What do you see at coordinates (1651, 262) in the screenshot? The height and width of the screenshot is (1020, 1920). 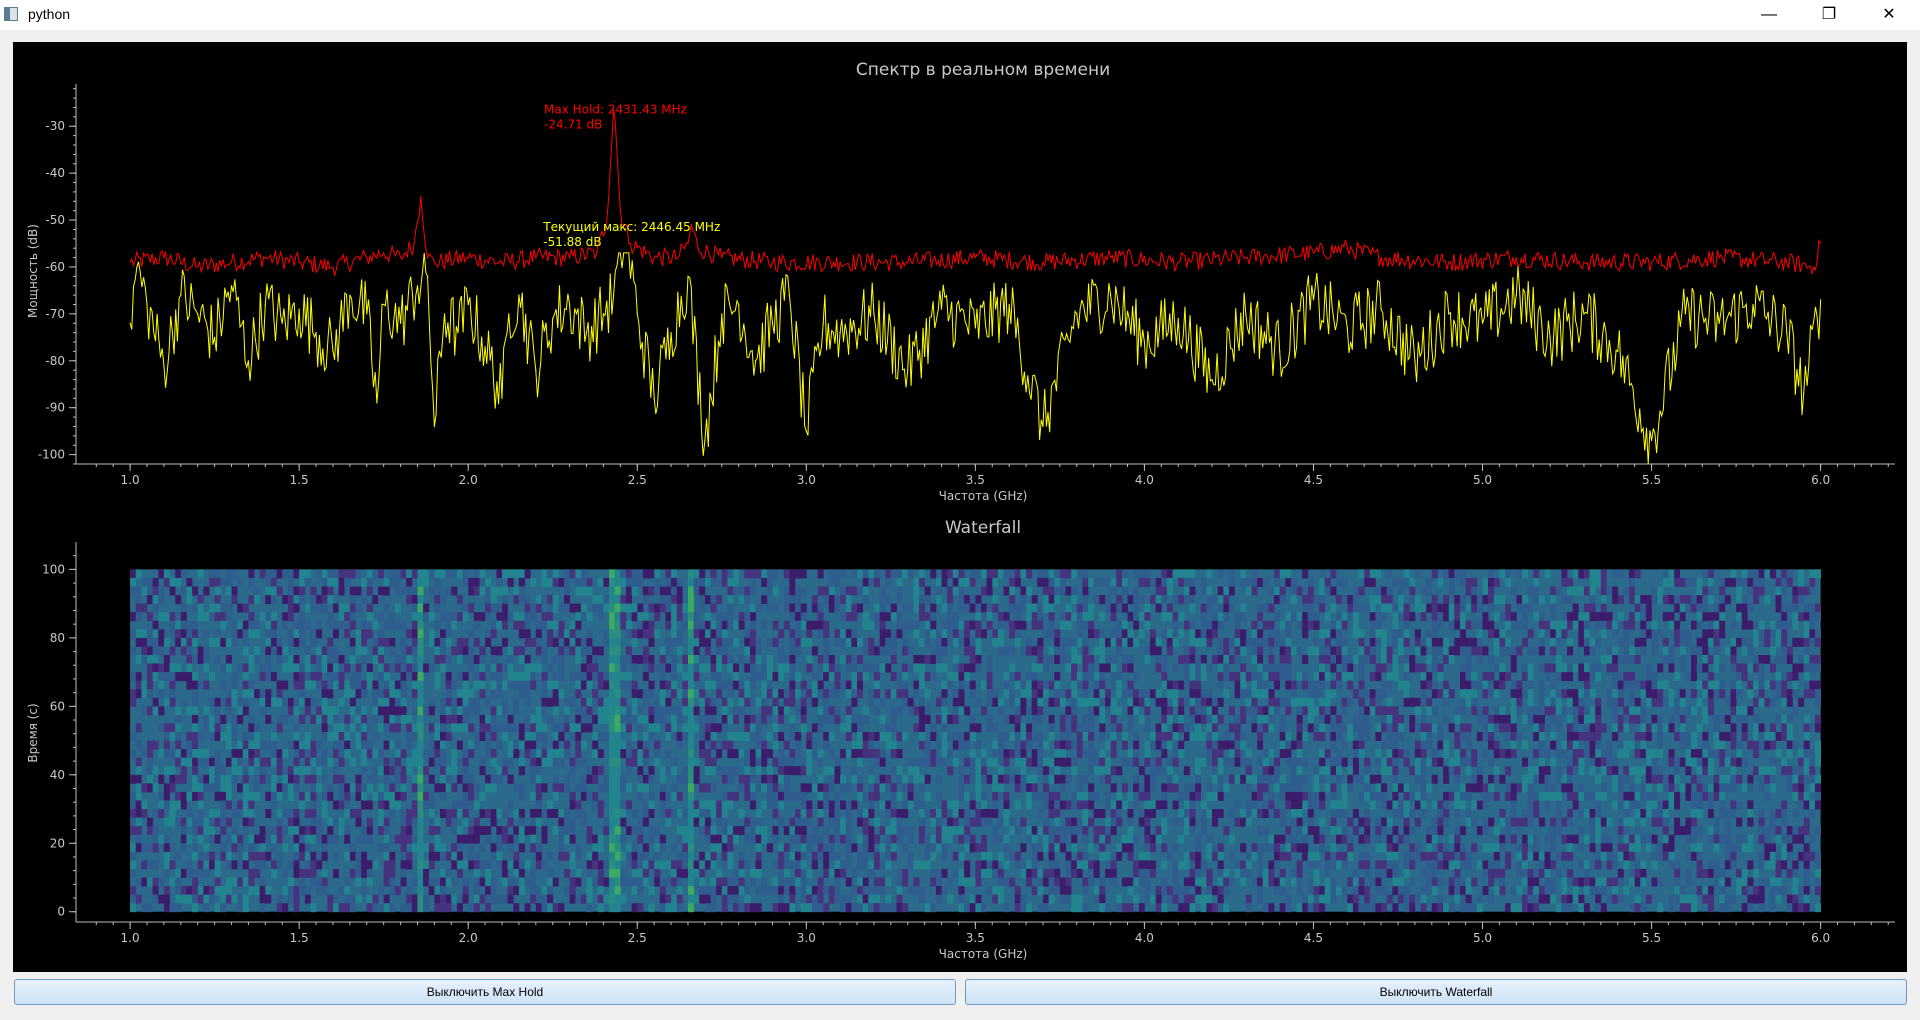 I see `data-point` at bounding box center [1651, 262].